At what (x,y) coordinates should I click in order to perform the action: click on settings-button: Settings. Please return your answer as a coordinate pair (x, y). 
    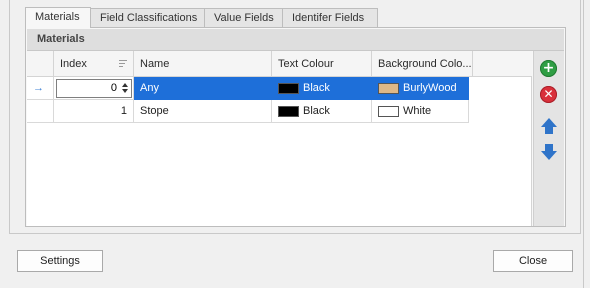
    Looking at the image, I should click on (60, 261).